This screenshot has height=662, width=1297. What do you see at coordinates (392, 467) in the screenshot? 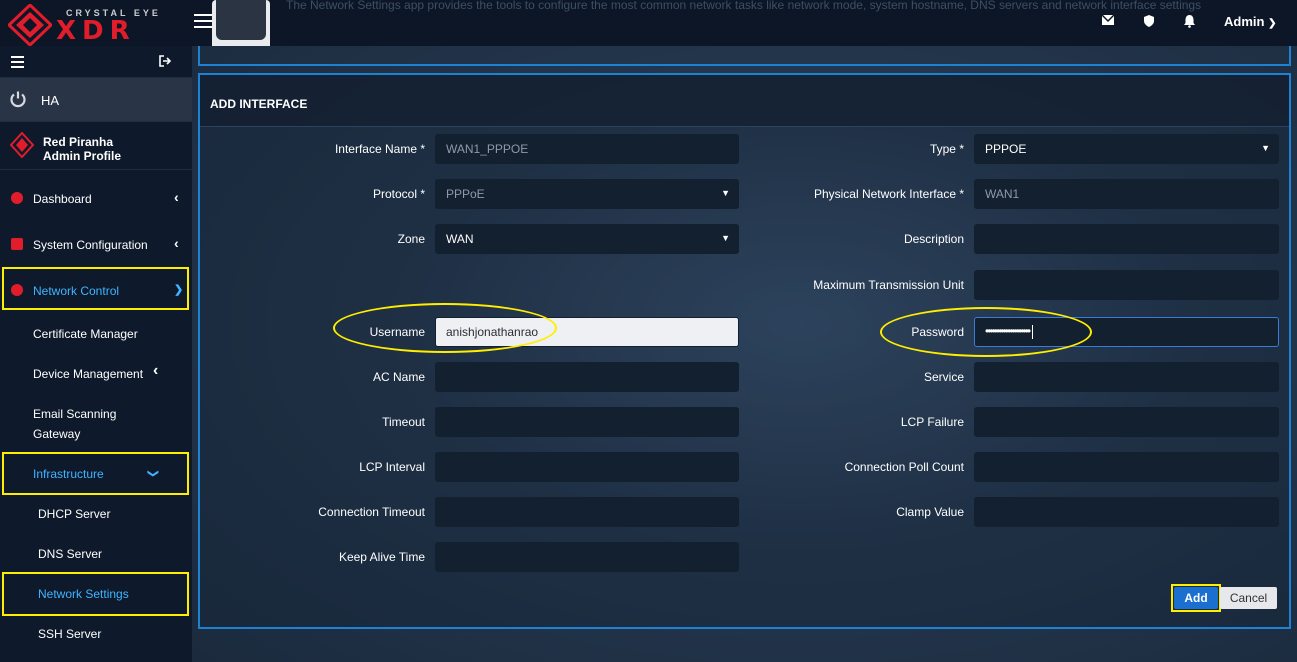
I see `lcp-interval-label: LCP Interval` at bounding box center [392, 467].